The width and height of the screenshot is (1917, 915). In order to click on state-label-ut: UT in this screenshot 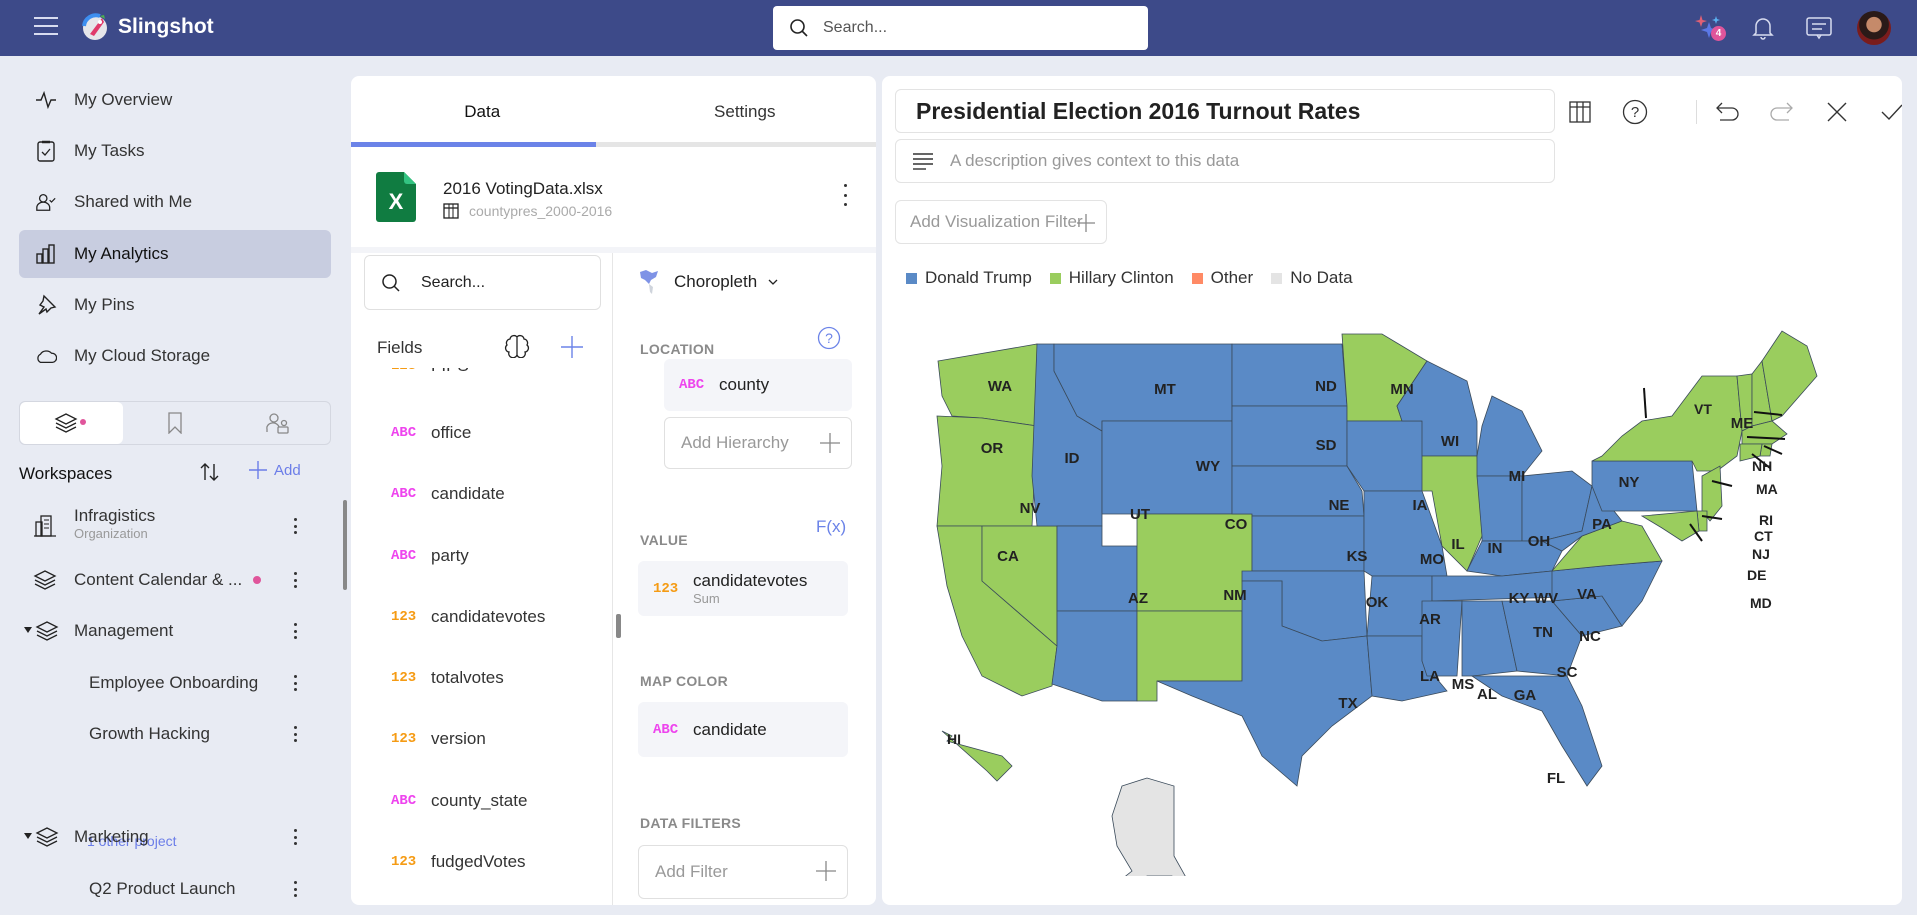, I will do `click(1140, 514)`.